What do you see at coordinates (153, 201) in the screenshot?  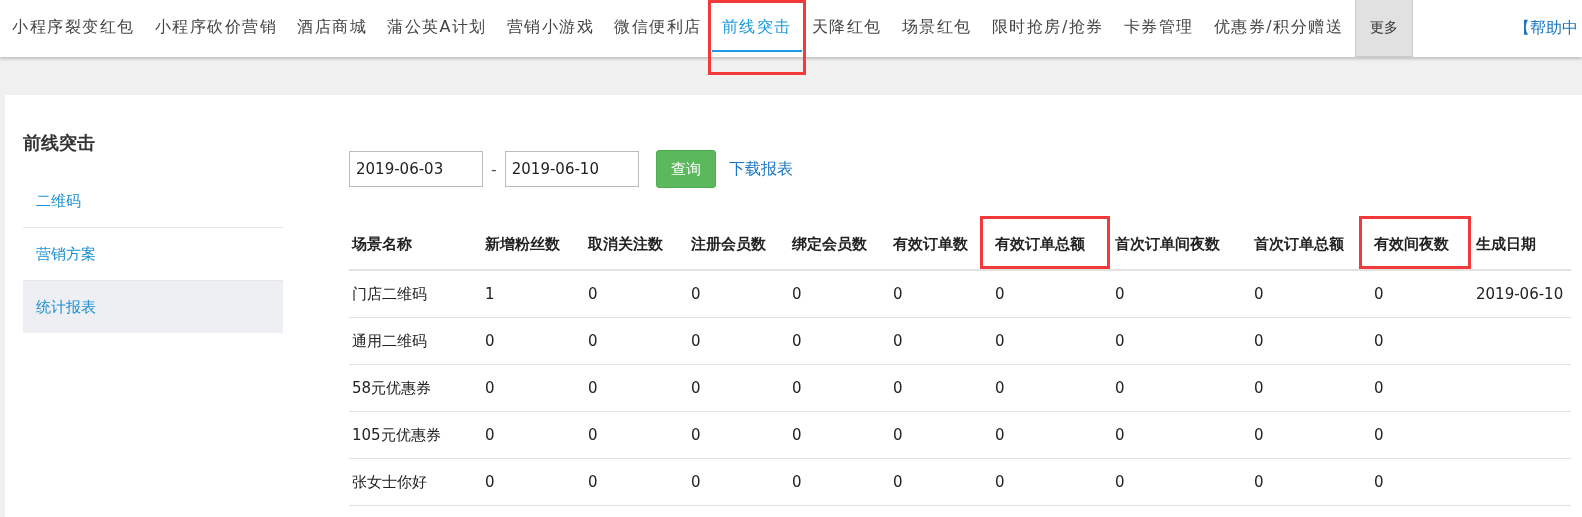 I see `sidebar-item: 二维码` at bounding box center [153, 201].